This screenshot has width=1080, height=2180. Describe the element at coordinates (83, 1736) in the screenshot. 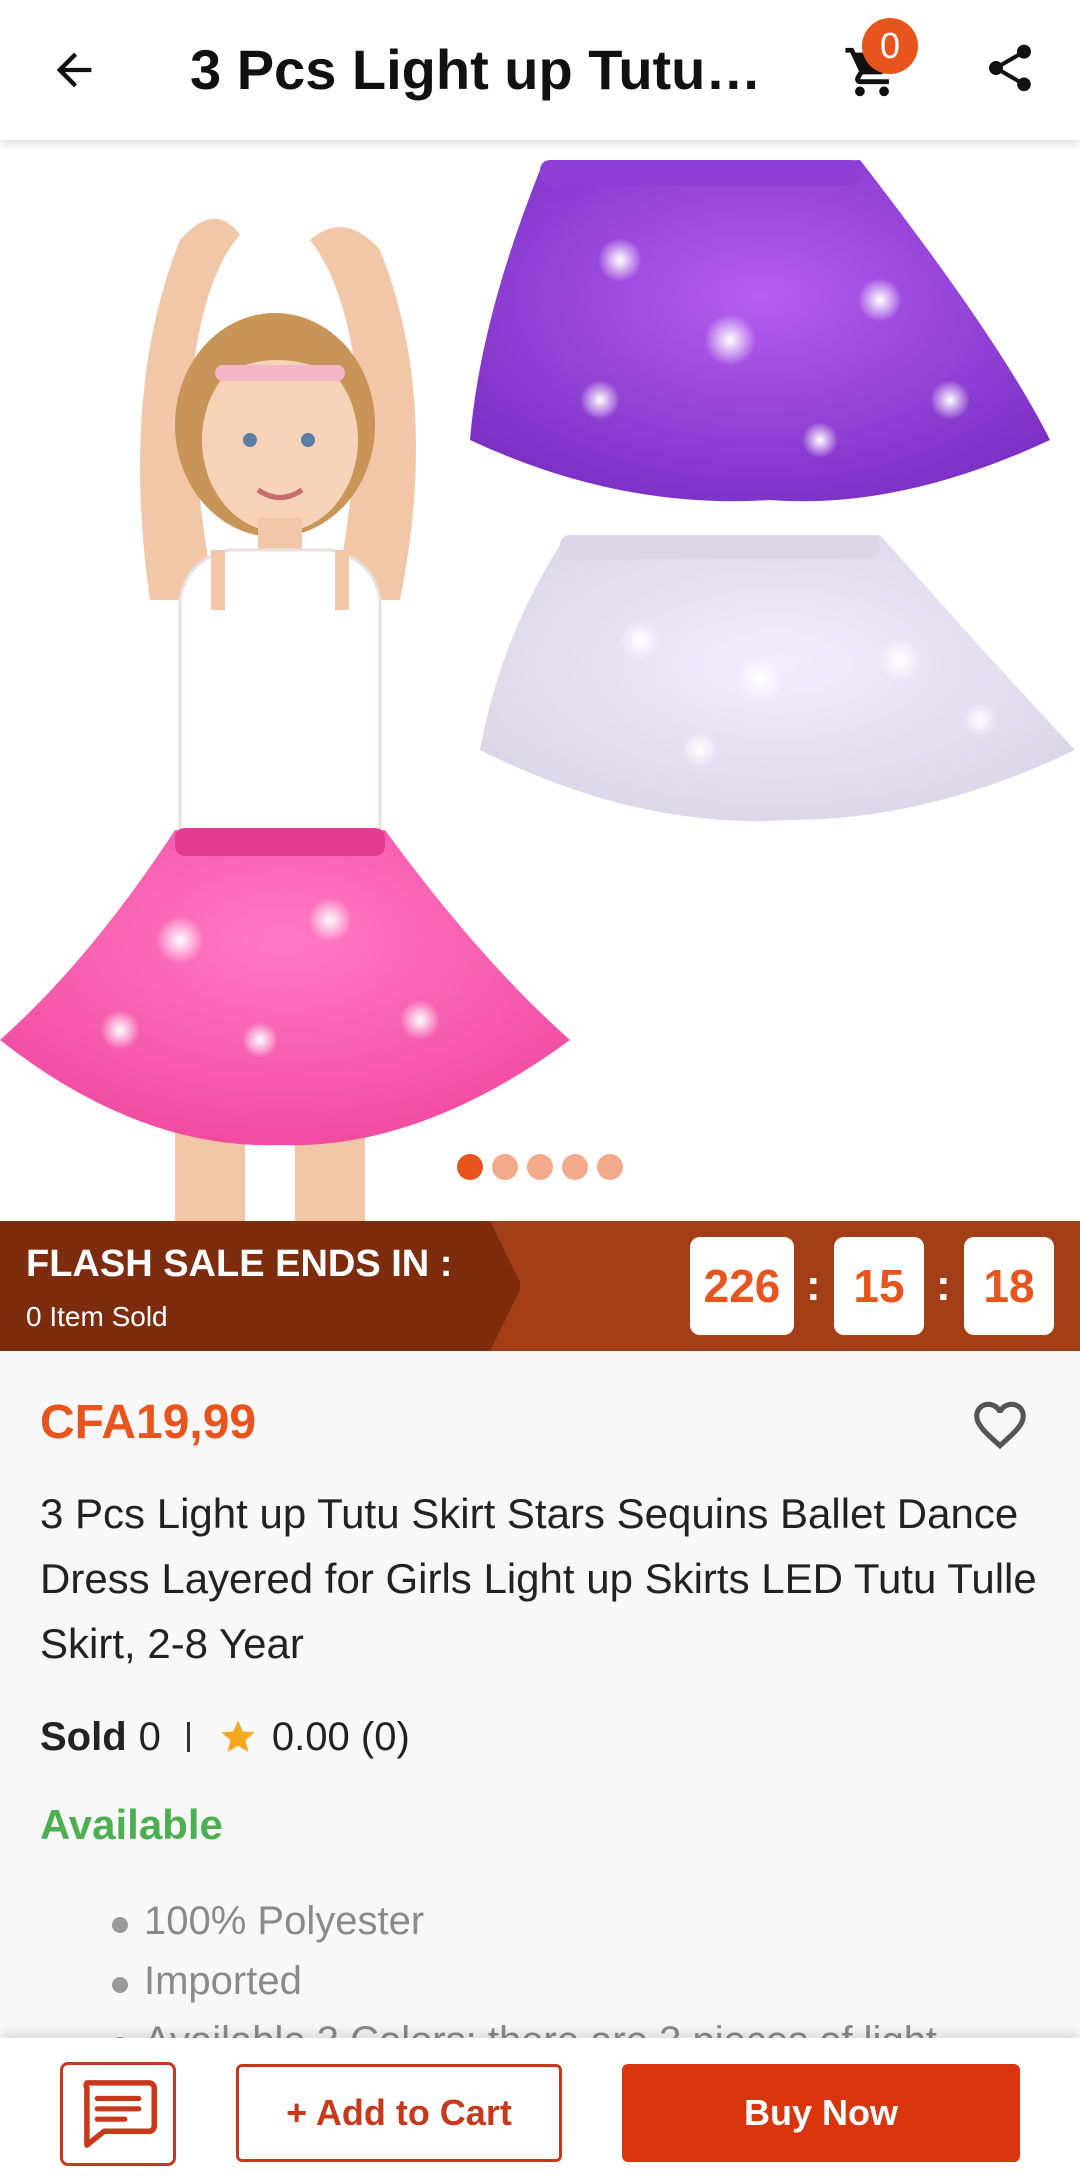

I see `sold-label: Sold` at that location.